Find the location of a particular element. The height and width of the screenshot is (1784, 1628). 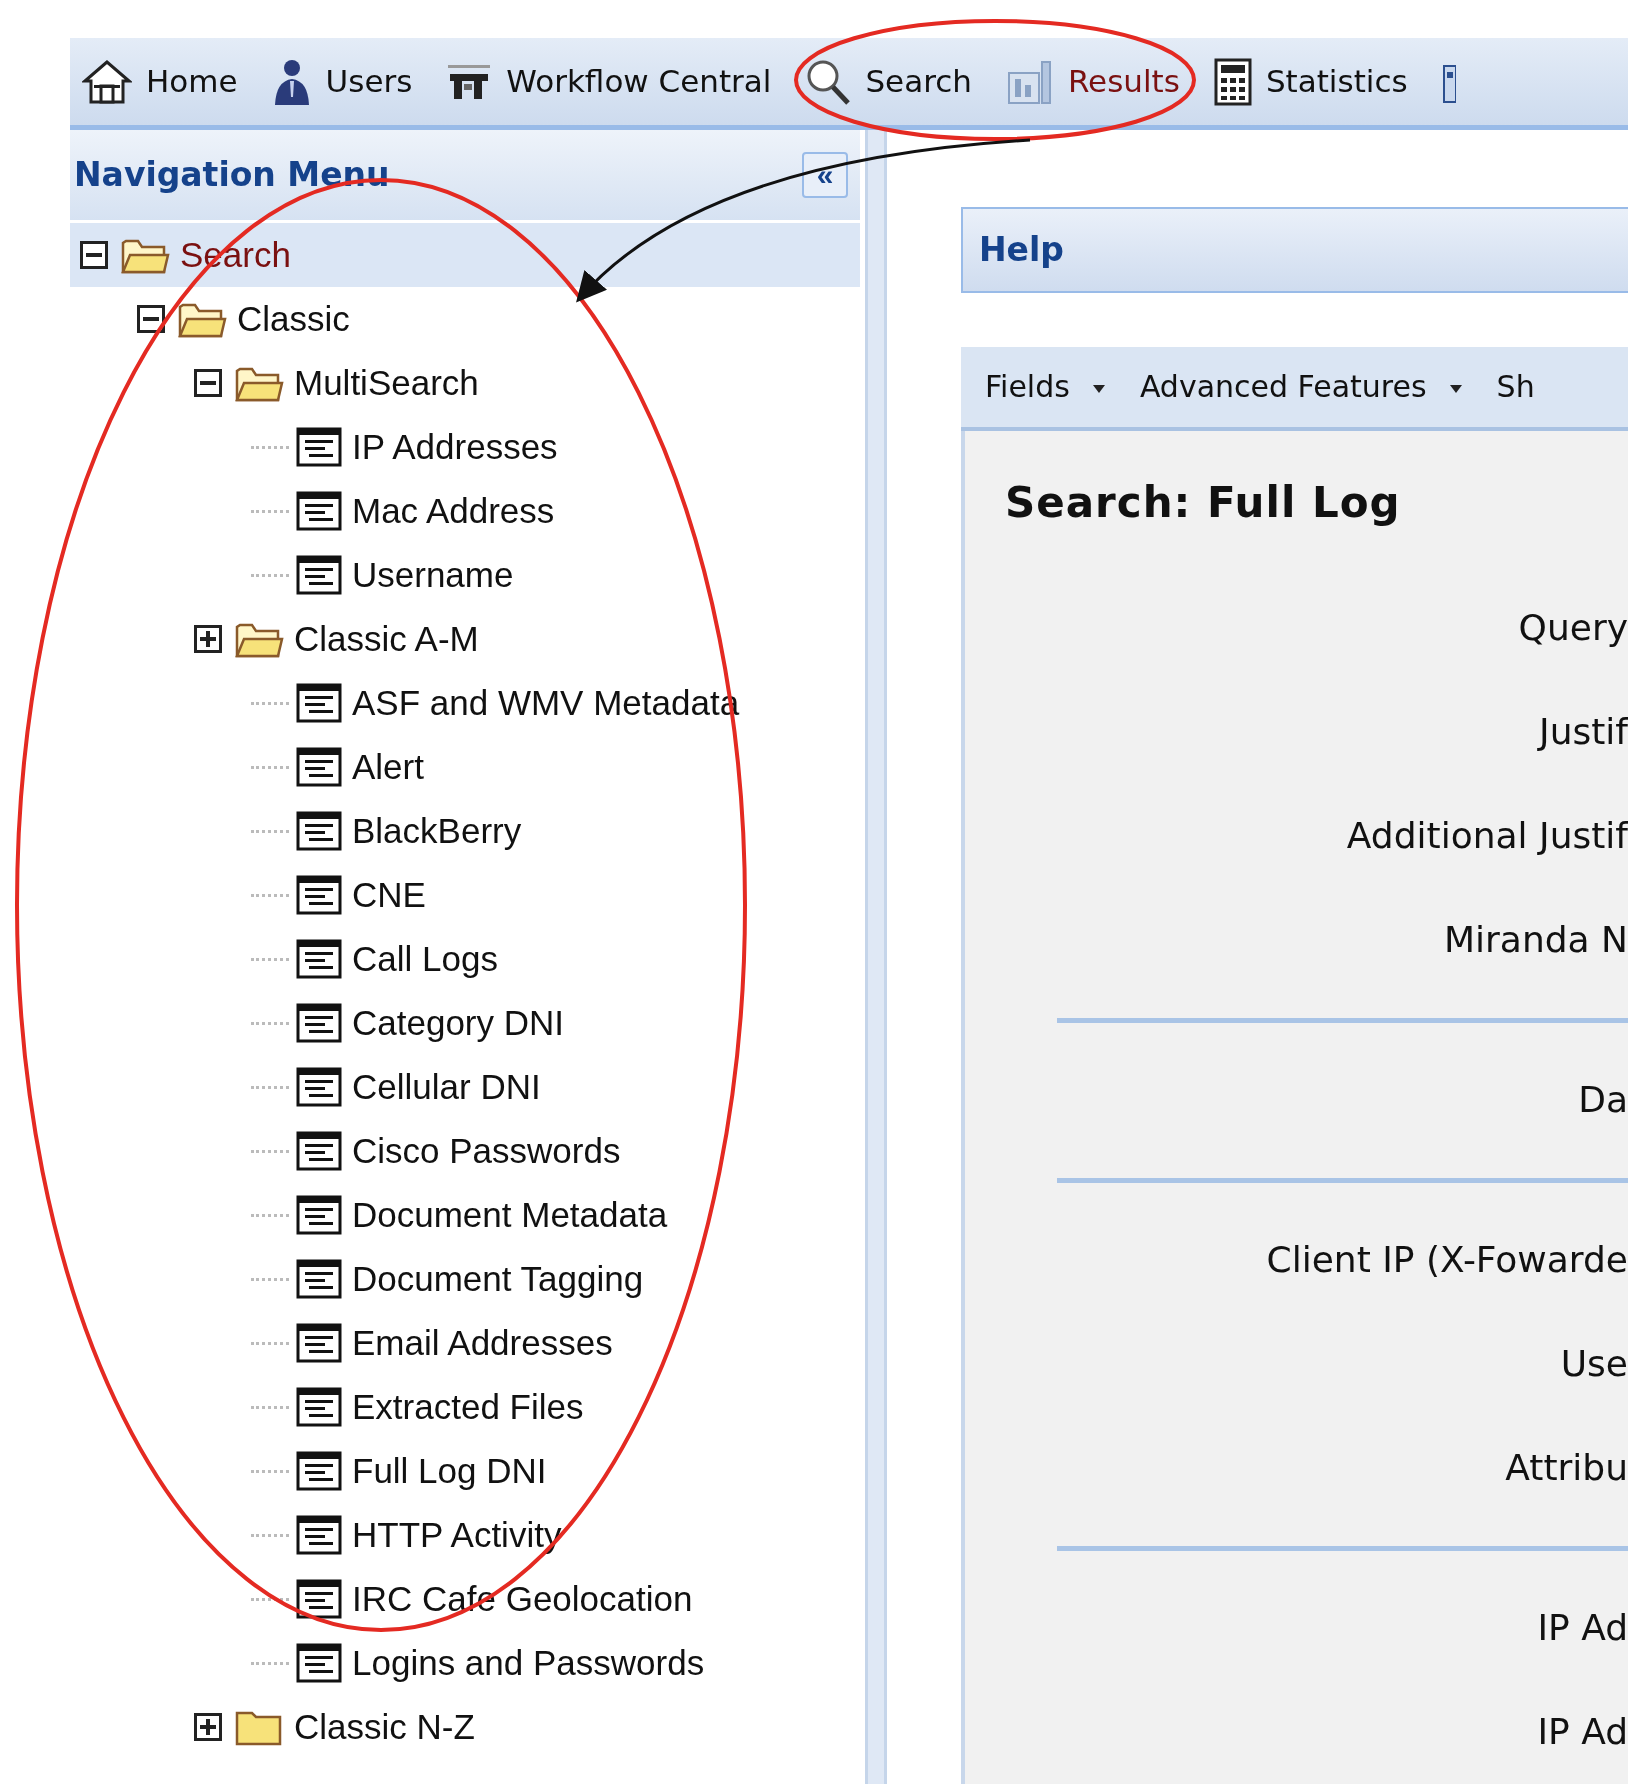

tree-item: Mac Address is located at coordinates (453, 511).